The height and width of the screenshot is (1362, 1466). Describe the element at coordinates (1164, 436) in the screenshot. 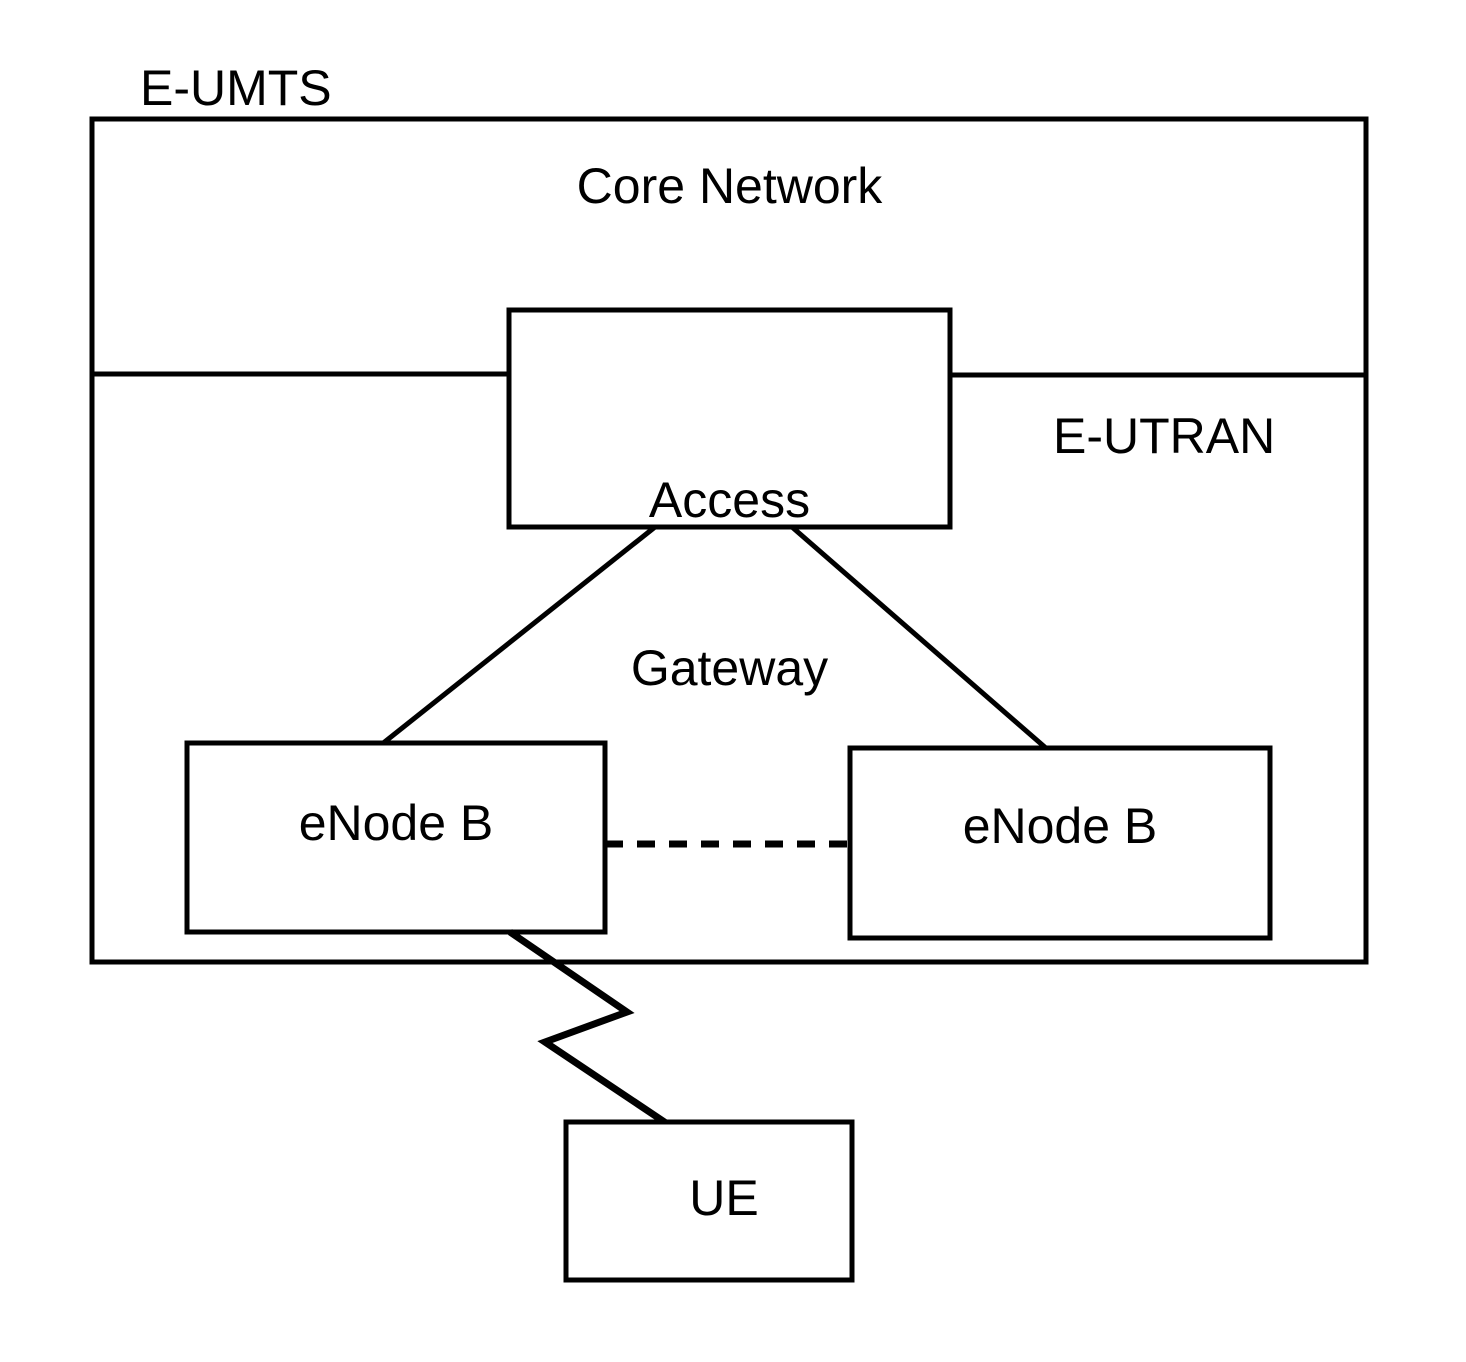

I see `eutran-label: E-UTRAN` at that location.